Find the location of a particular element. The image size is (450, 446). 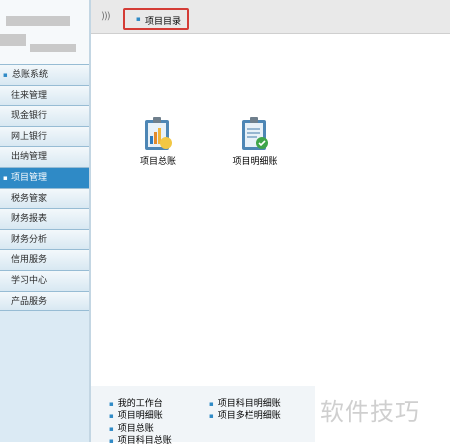

menu-label: 学习中心 is located at coordinates (29, 280).